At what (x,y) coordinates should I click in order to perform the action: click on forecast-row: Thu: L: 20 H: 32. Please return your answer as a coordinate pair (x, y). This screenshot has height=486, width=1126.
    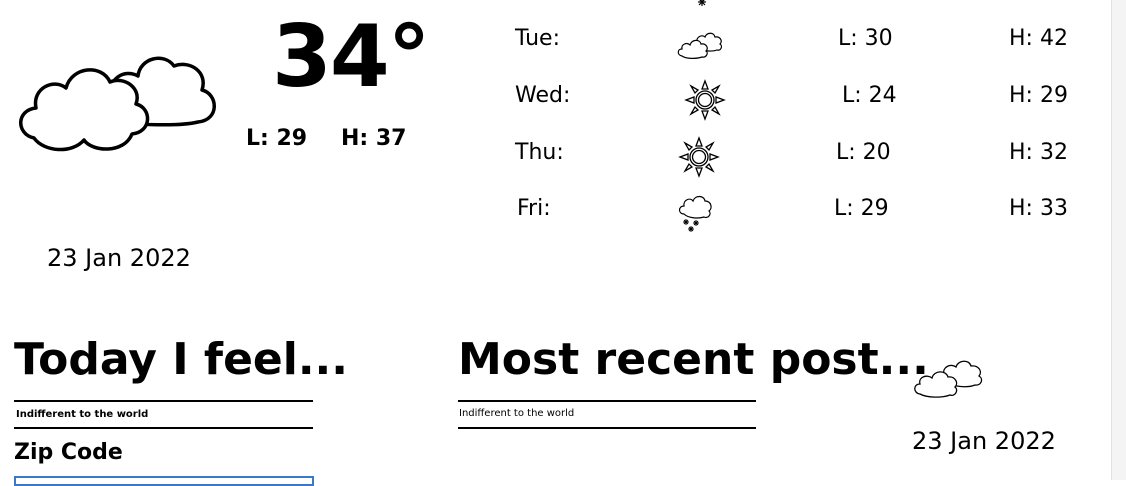
    Looking at the image, I should click on (563, 158).